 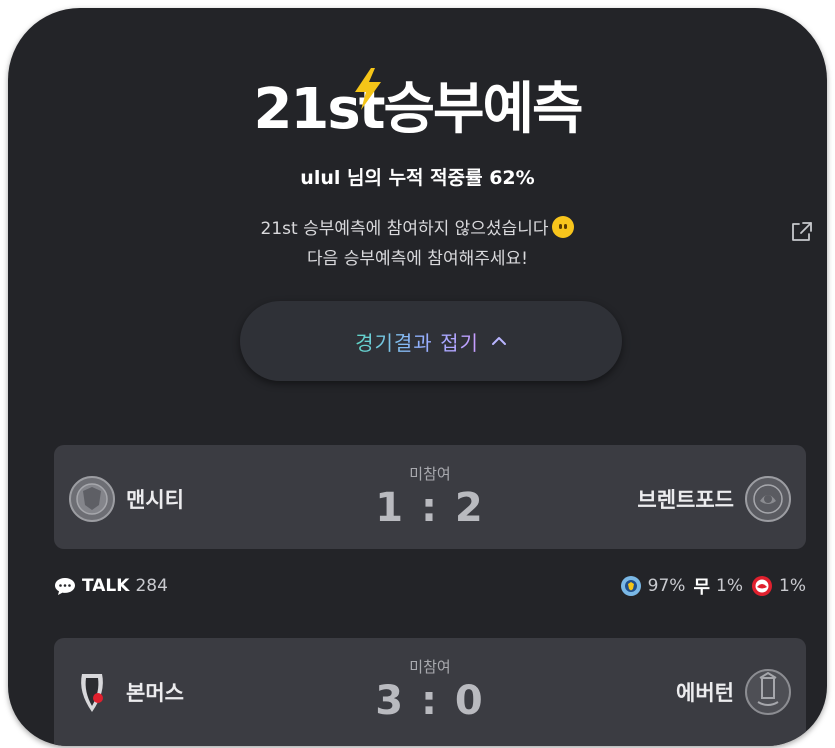 What do you see at coordinates (417, 341) in the screenshot?
I see `collapse-results-label: 경기결과 접기` at bounding box center [417, 341].